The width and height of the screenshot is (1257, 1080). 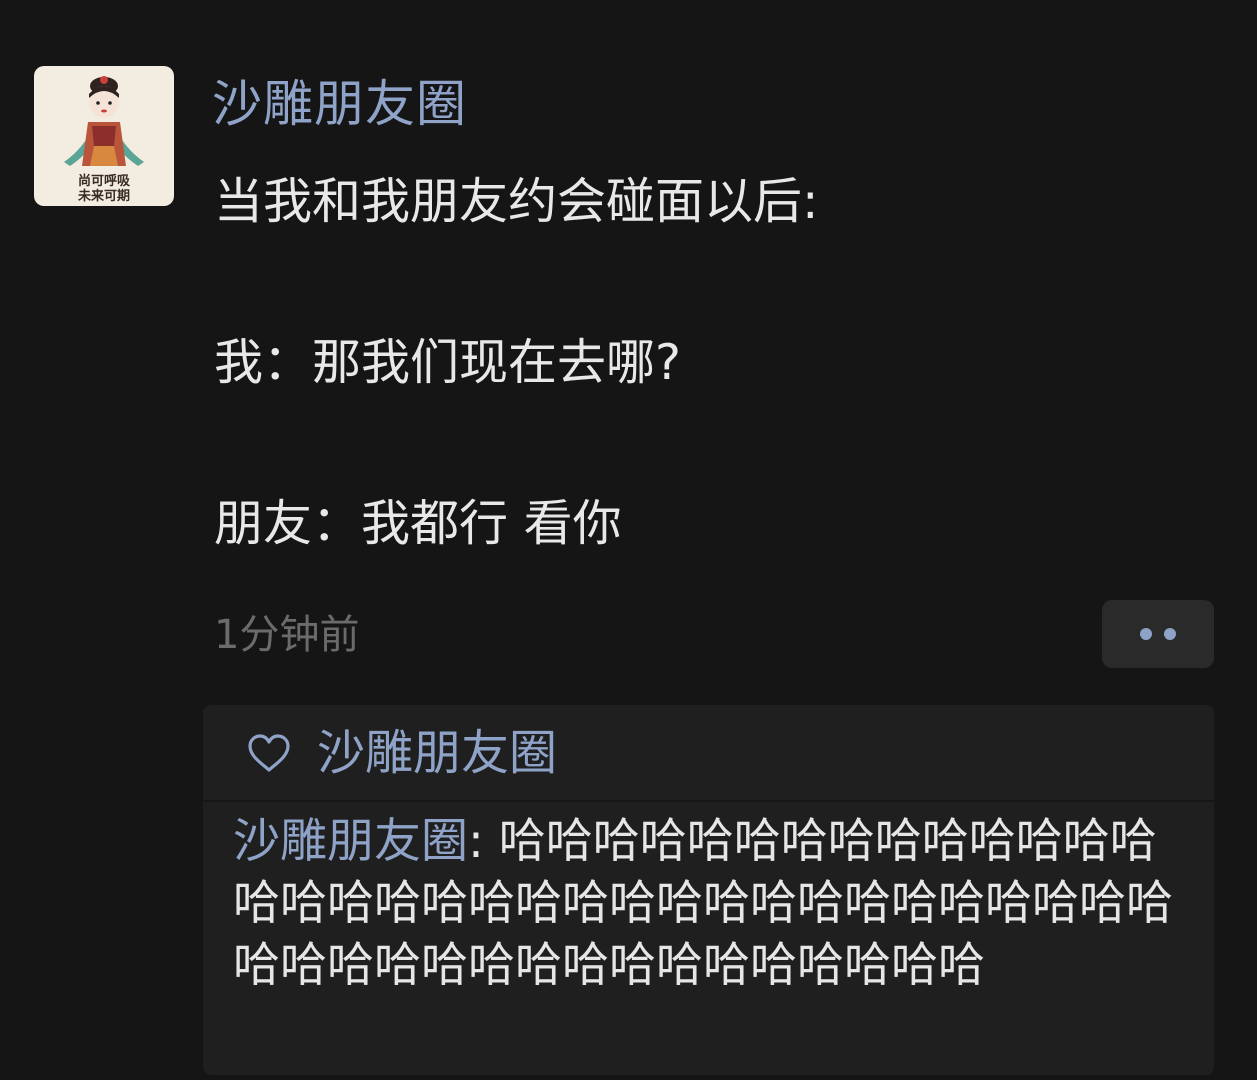 I want to click on post-username: 沙雕朋友圈, so click(x=339, y=104).